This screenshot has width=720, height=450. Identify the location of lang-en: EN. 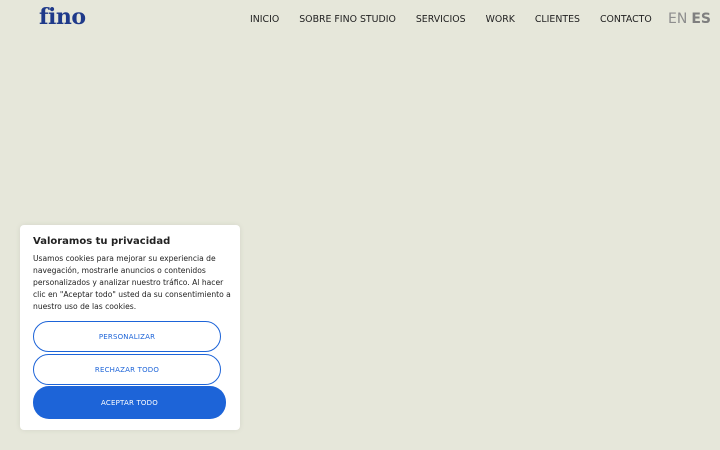
(677, 19).